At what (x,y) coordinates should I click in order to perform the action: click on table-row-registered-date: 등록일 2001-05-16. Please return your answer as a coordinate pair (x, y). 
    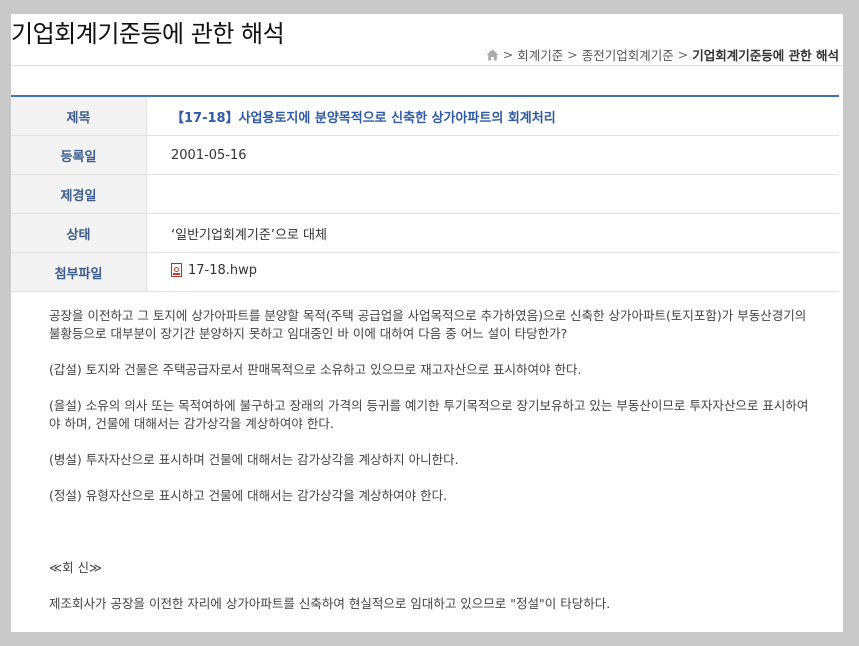
    Looking at the image, I should click on (425, 155).